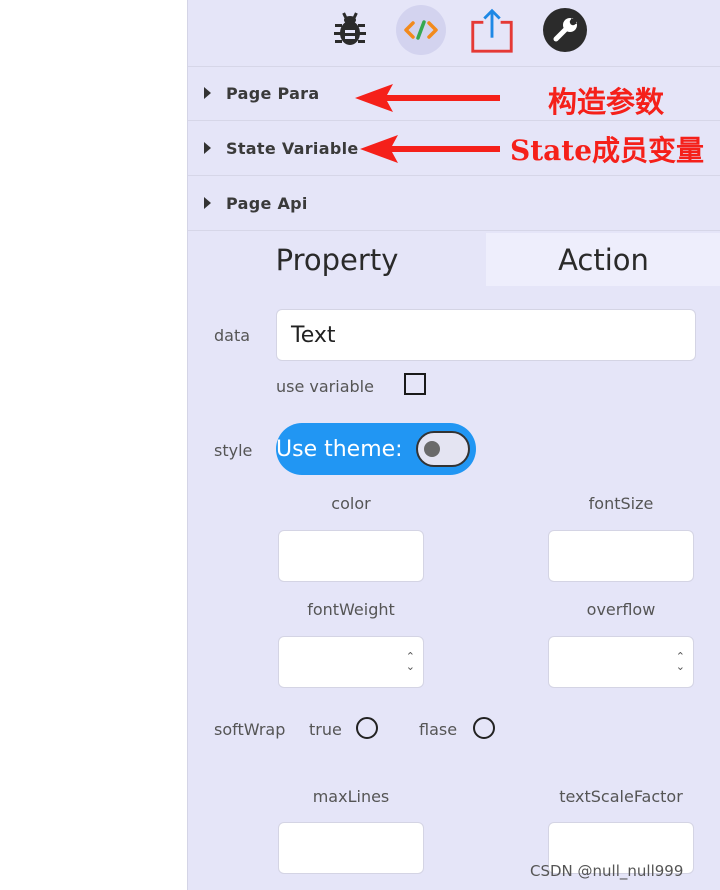  What do you see at coordinates (621, 556) in the screenshot?
I see `font-size-input` at bounding box center [621, 556].